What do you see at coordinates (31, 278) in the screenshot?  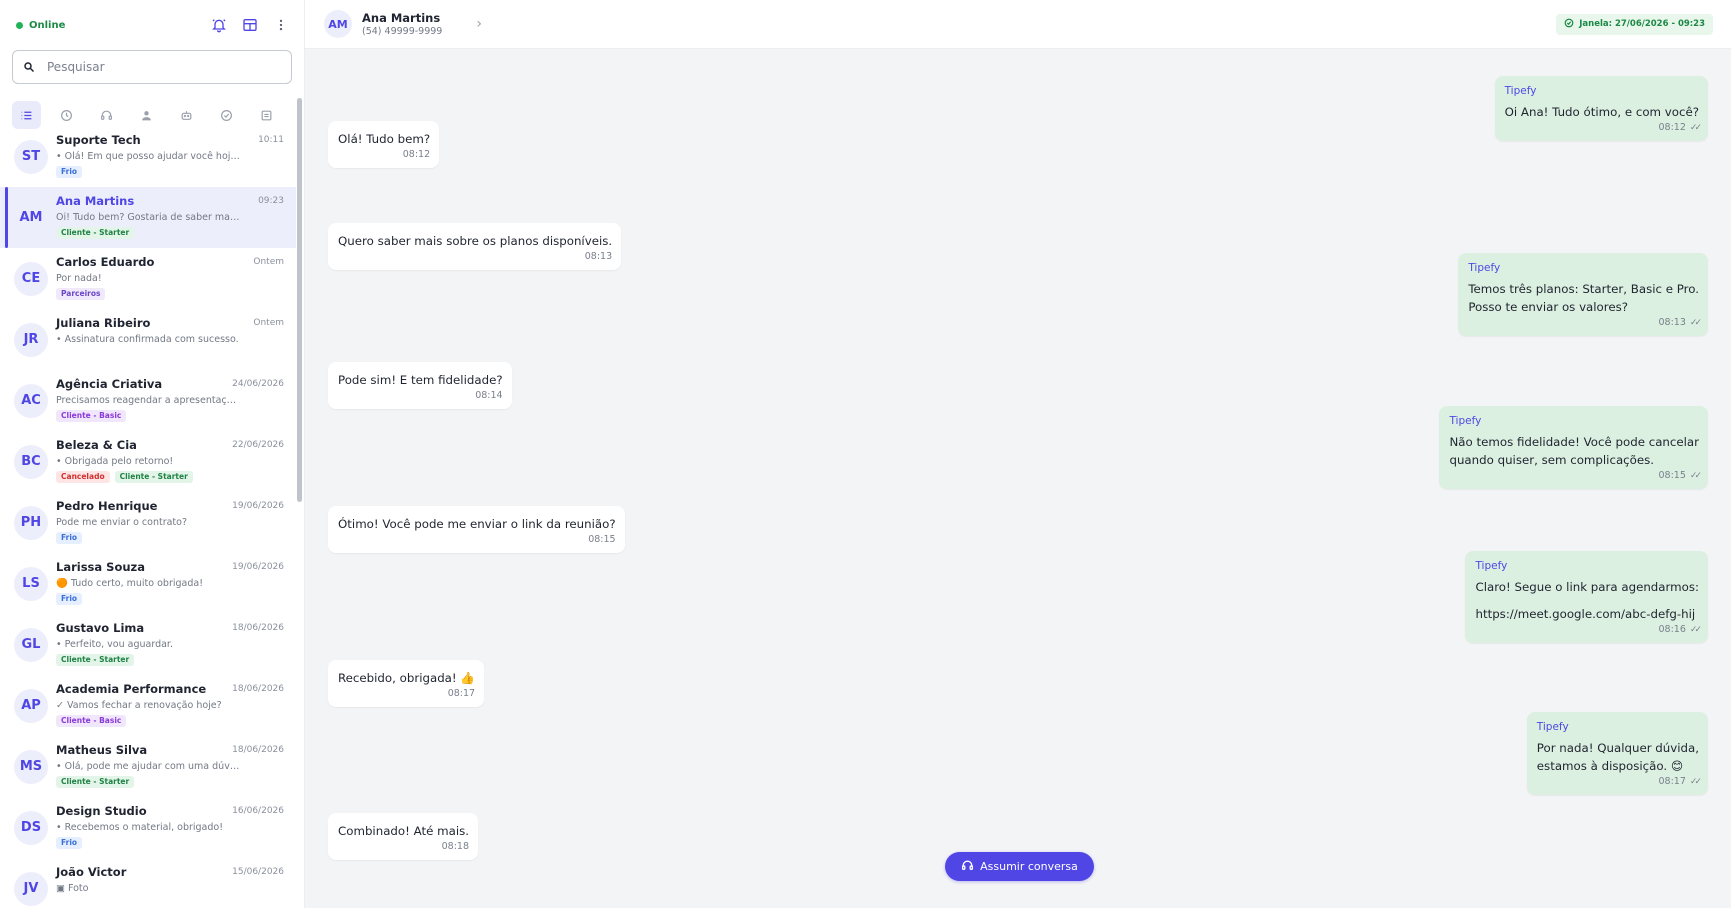 I see `avatar: CE` at bounding box center [31, 278].